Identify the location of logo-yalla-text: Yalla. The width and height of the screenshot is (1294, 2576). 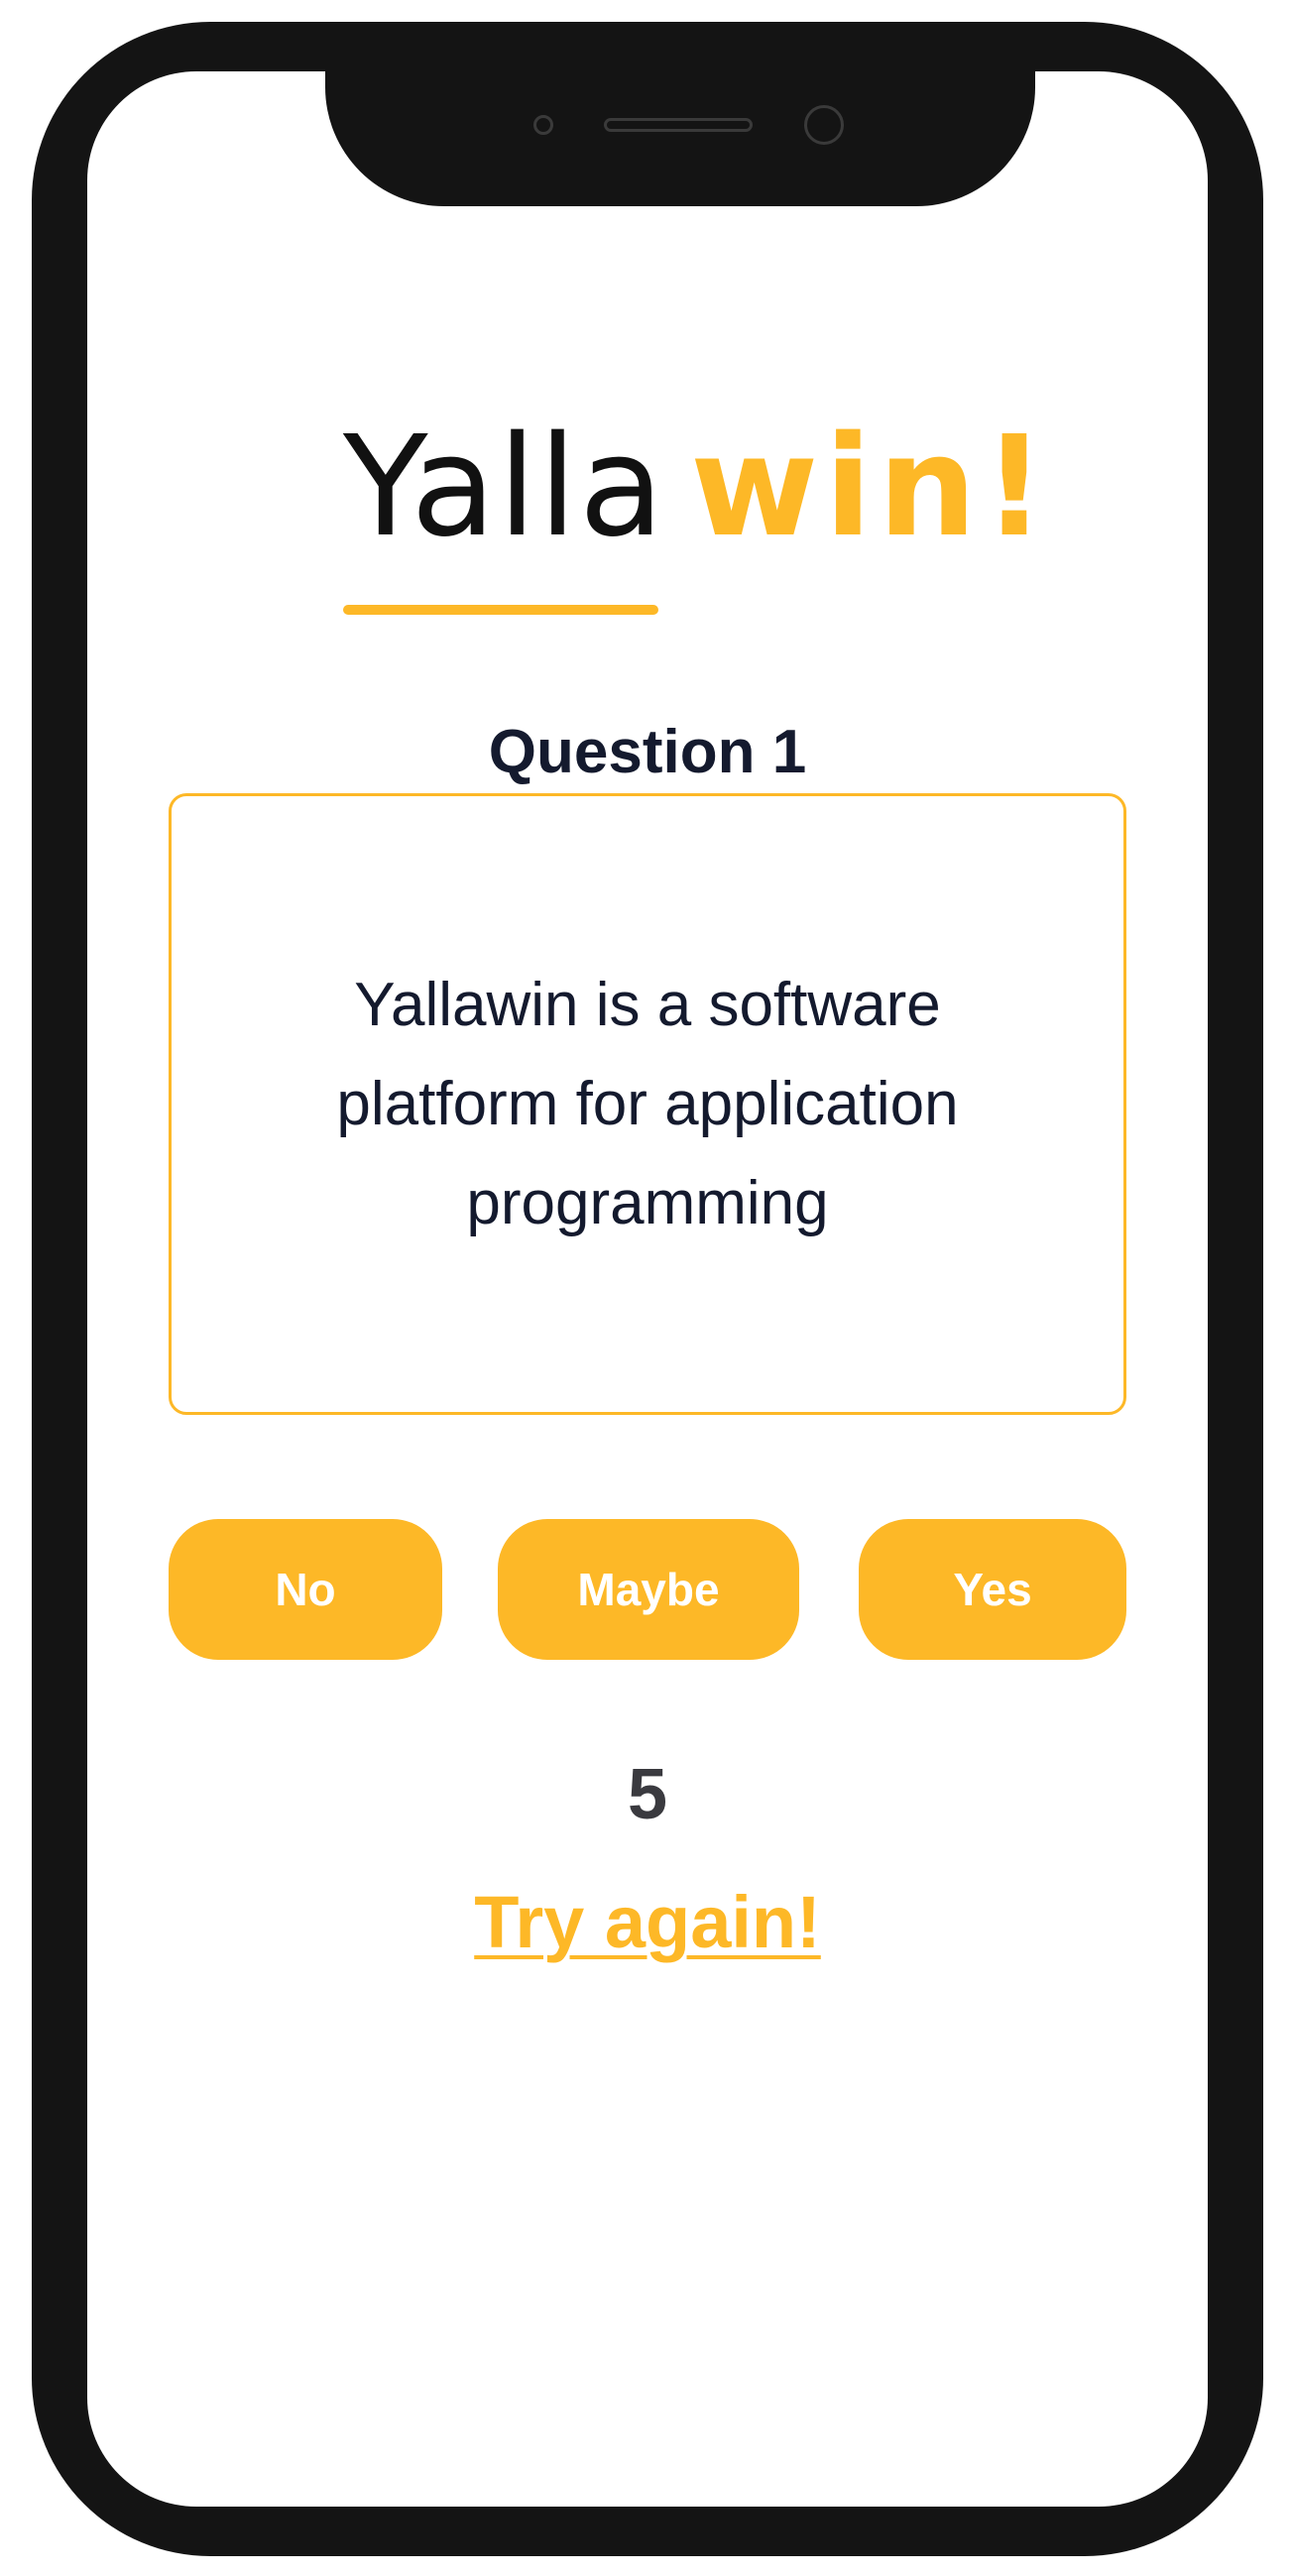
(504, 487).